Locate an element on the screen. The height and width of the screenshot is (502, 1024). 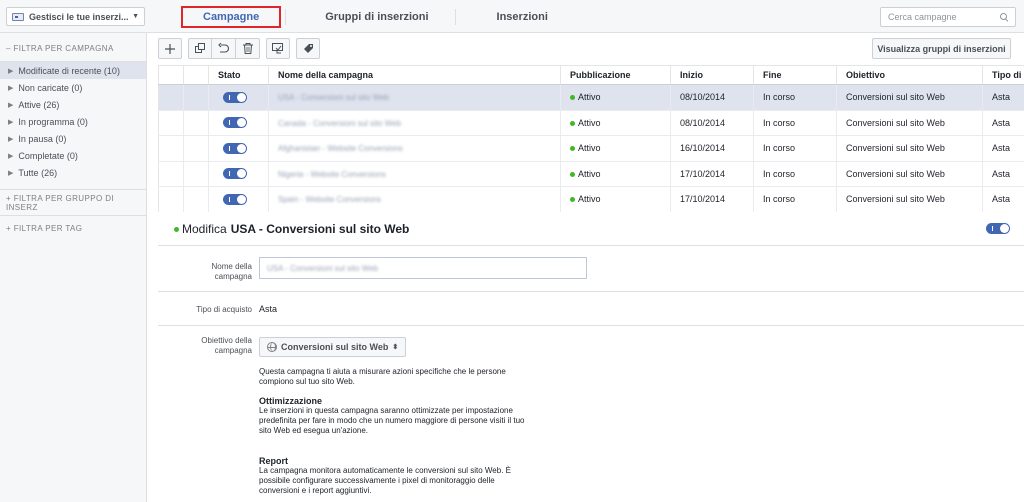
buy-type-label: Tipo di acquisto is located at coordinates (224, 309).